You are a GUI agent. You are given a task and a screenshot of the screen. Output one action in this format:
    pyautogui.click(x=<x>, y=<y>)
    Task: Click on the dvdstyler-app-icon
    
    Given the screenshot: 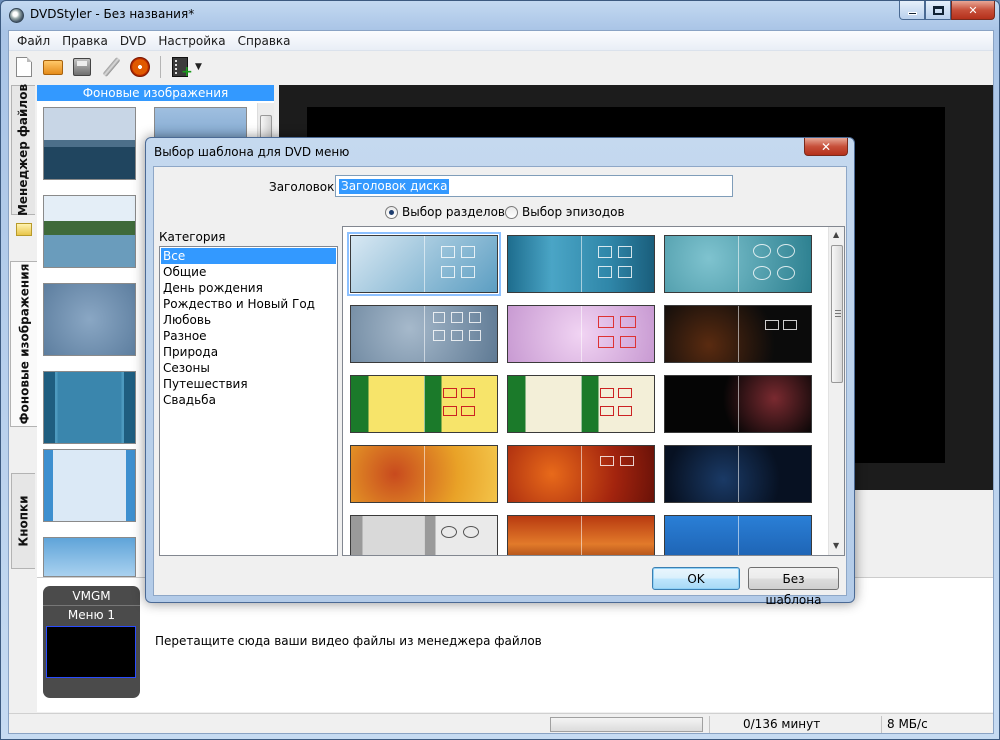 What is the action you would take?
    pyautogui.click(x=16, y=15)
    